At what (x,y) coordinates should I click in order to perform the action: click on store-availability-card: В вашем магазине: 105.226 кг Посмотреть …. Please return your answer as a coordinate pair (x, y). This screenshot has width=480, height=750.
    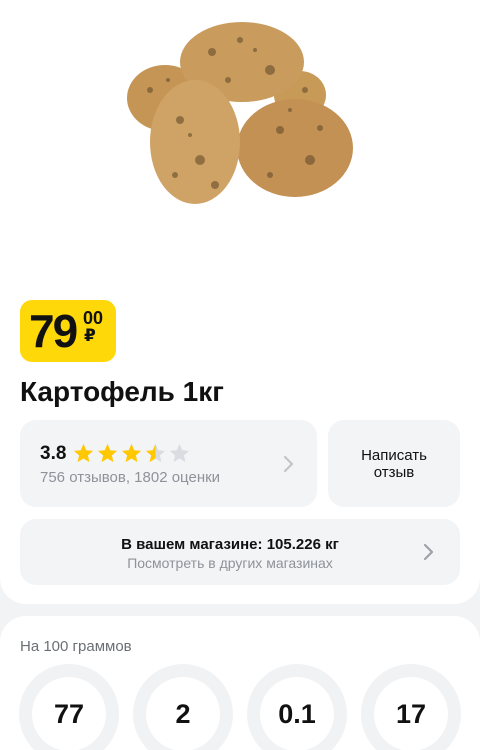
    Looking at the image, I should click on (240, 552).